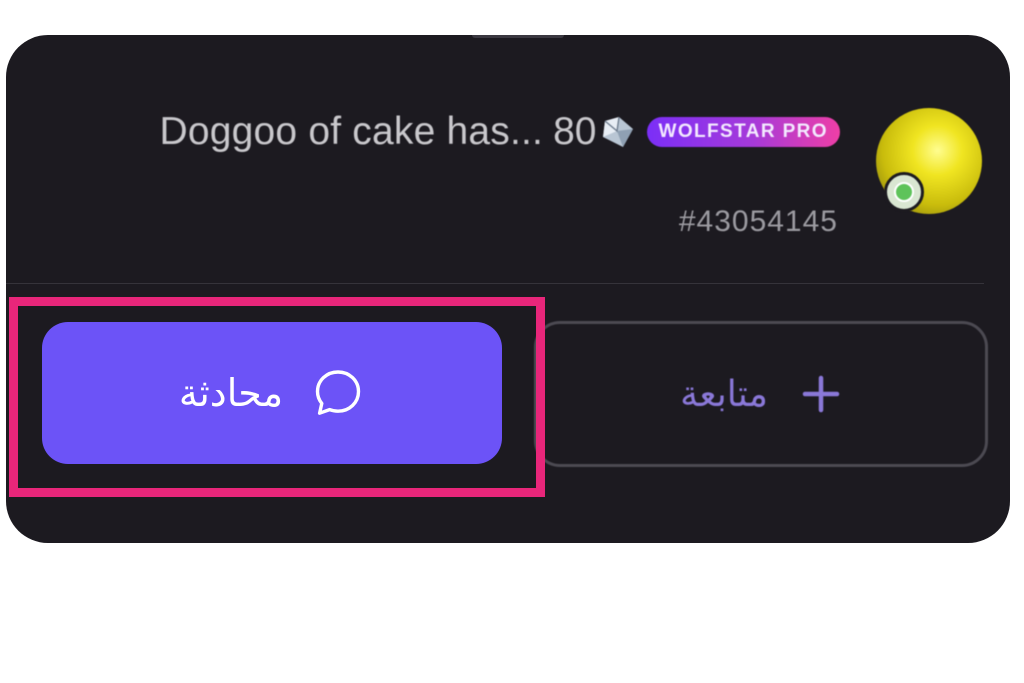  What do you see at coordinates (575, 131) in the screenshot?
I see `diamond-count: 80` at bounding box center [575, 131].